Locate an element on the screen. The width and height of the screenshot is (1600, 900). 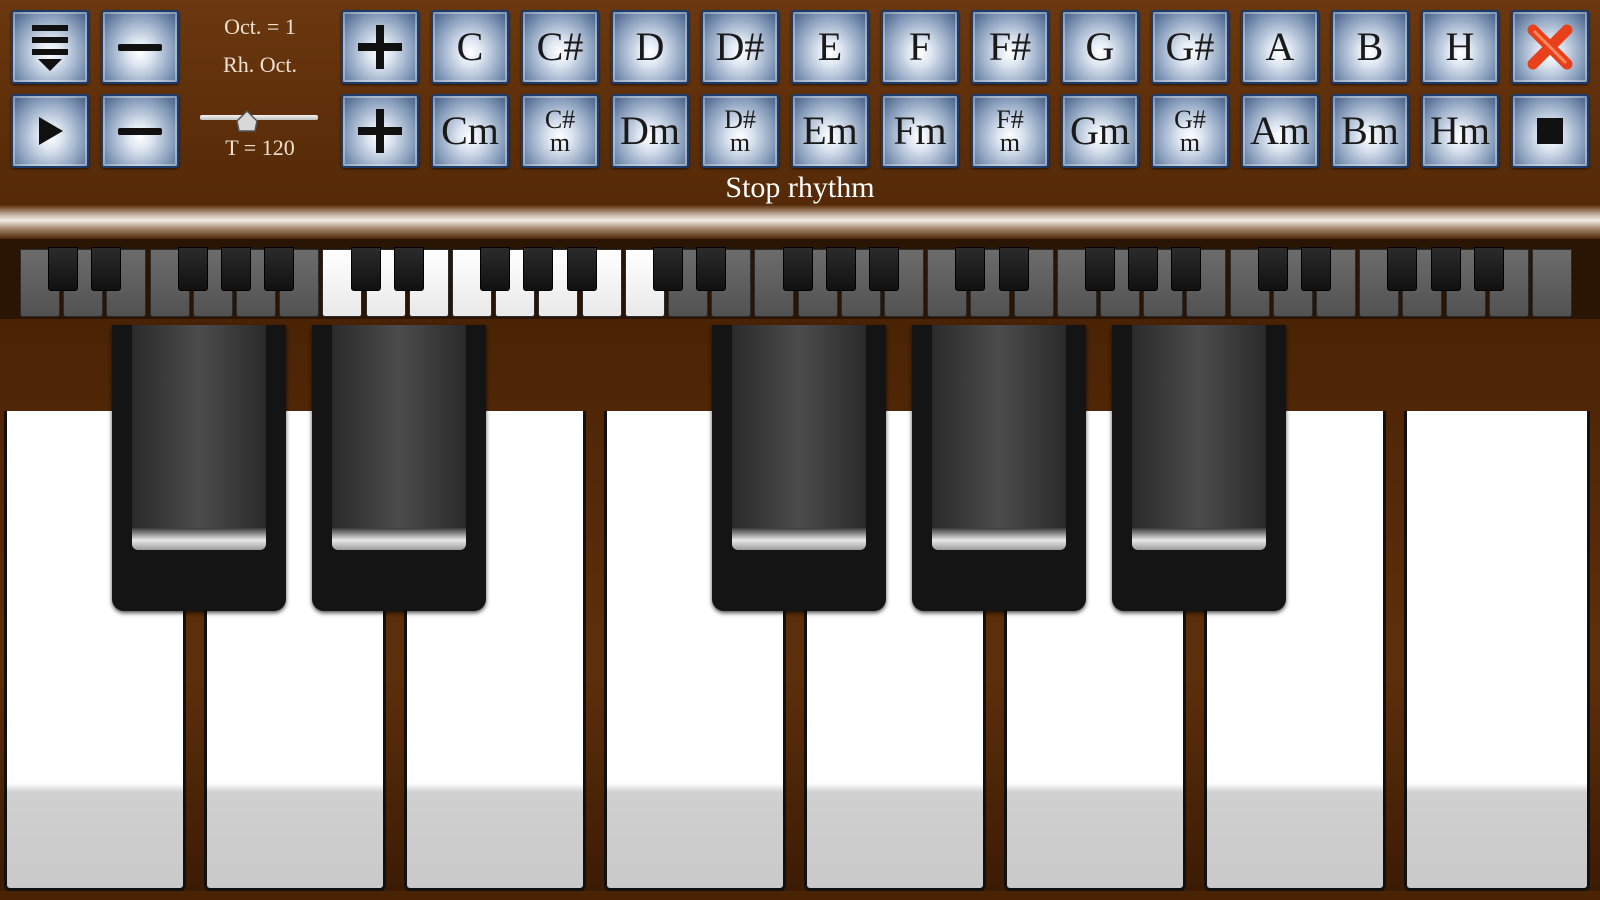
chord-button-hm: Hm is located at coordinates (1460, 131).